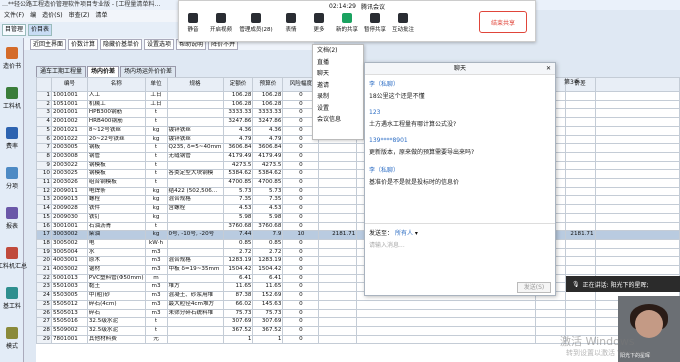 The width and height of the screenshot is (680, 362). Describe the element at coordinates (61, 71) in the screenshot. I see `tab-quantity: 通车工期工程量` at that location.